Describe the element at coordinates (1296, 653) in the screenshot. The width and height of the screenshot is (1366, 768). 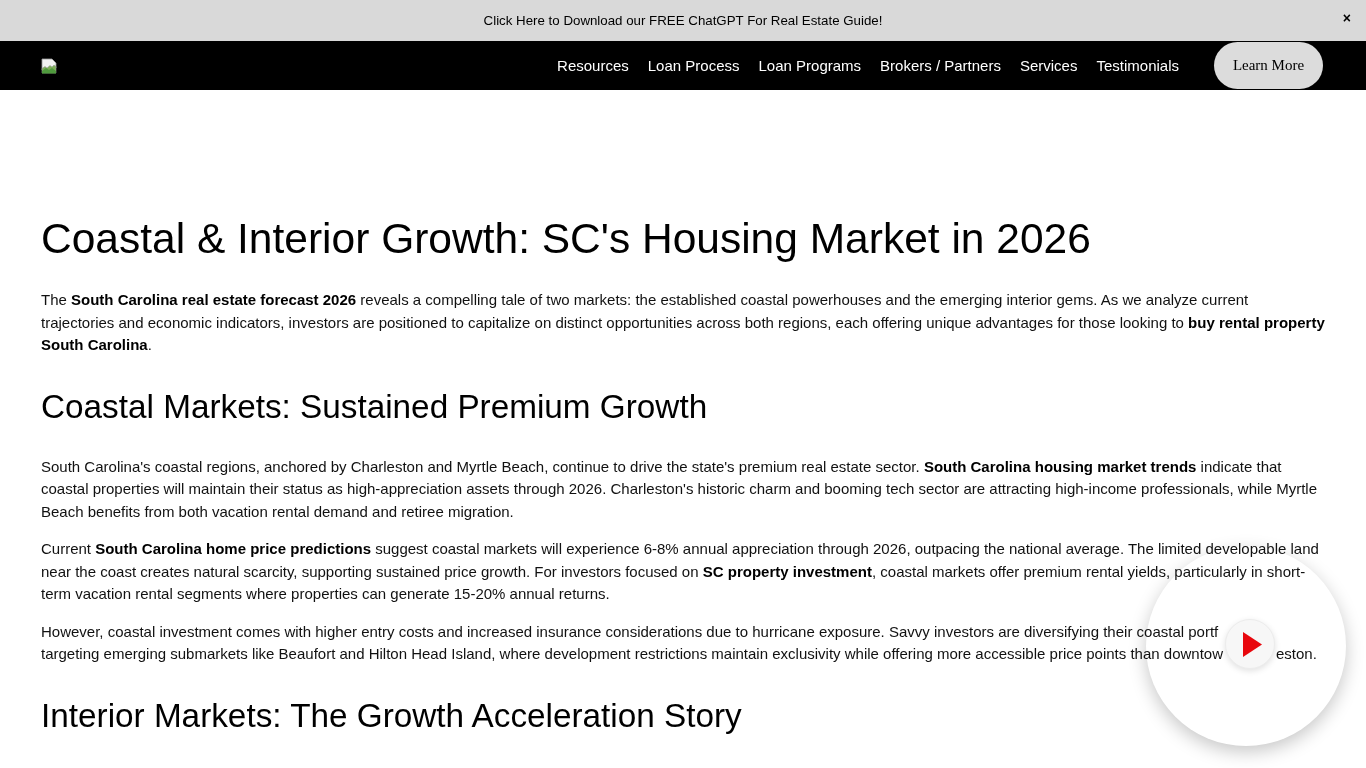
I see `paragraph-text: eston.` at that location.